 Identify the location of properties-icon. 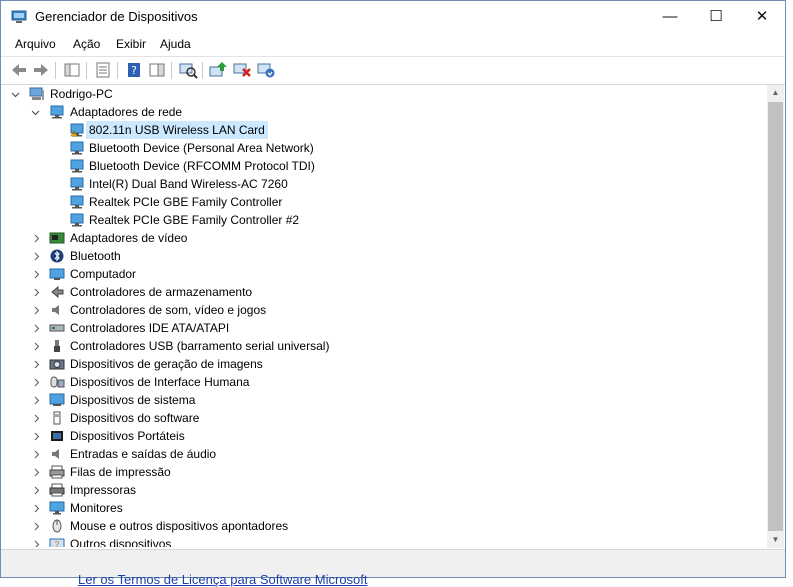
(103, 70).